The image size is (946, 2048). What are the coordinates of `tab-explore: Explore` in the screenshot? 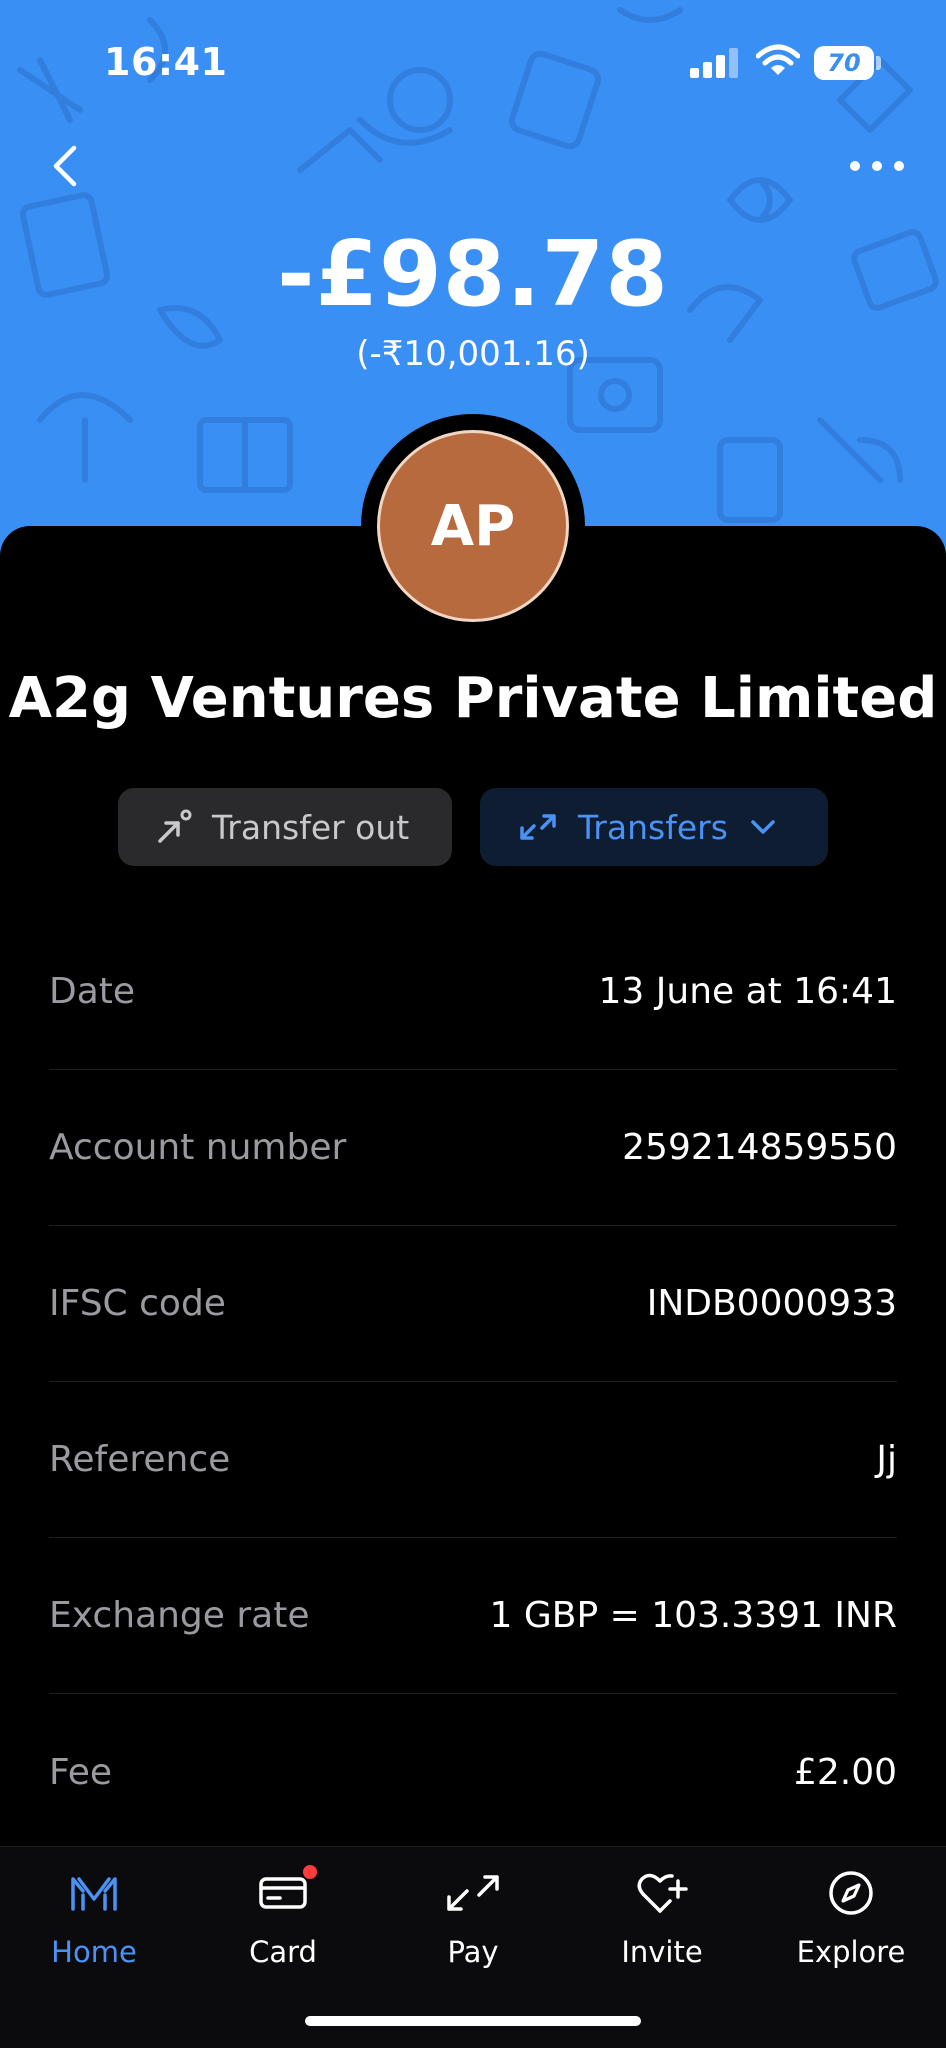 It's located at (851, 1925).